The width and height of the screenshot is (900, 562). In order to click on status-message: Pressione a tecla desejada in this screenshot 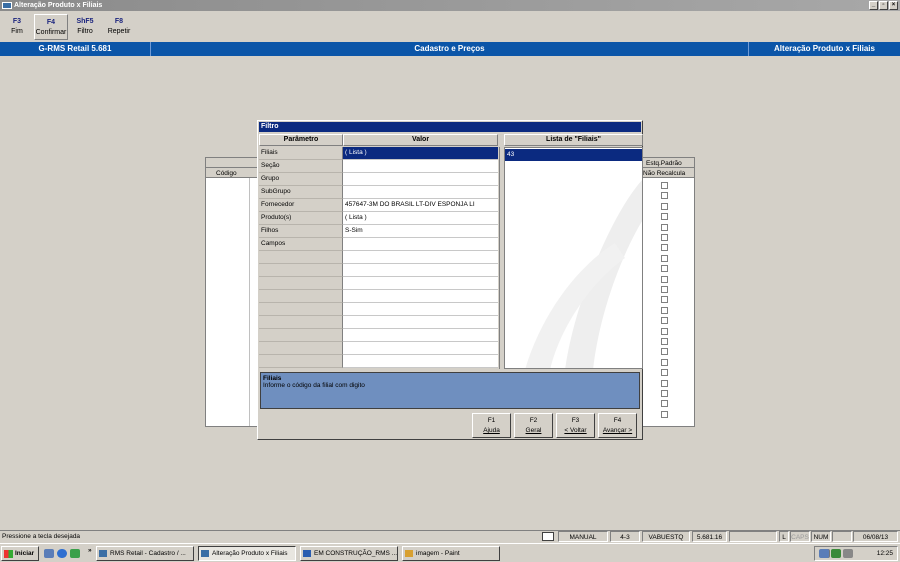, I will do `click(41, 536)`.